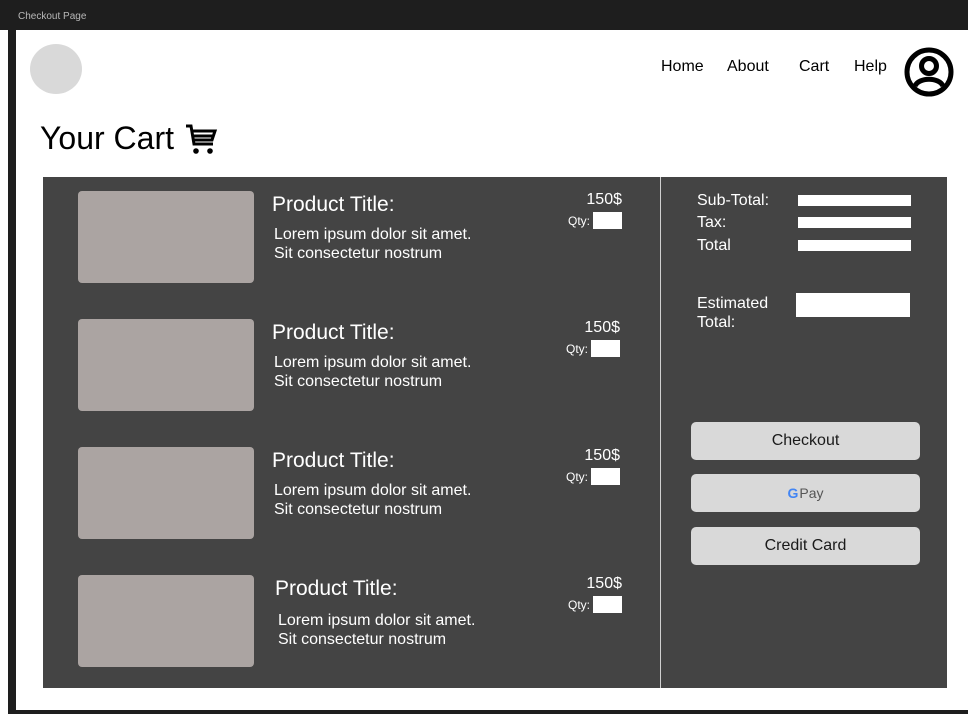  Describe the element at coordinates (712, 222) in the screenshot. I see `tax-label: Tax:` at that location.